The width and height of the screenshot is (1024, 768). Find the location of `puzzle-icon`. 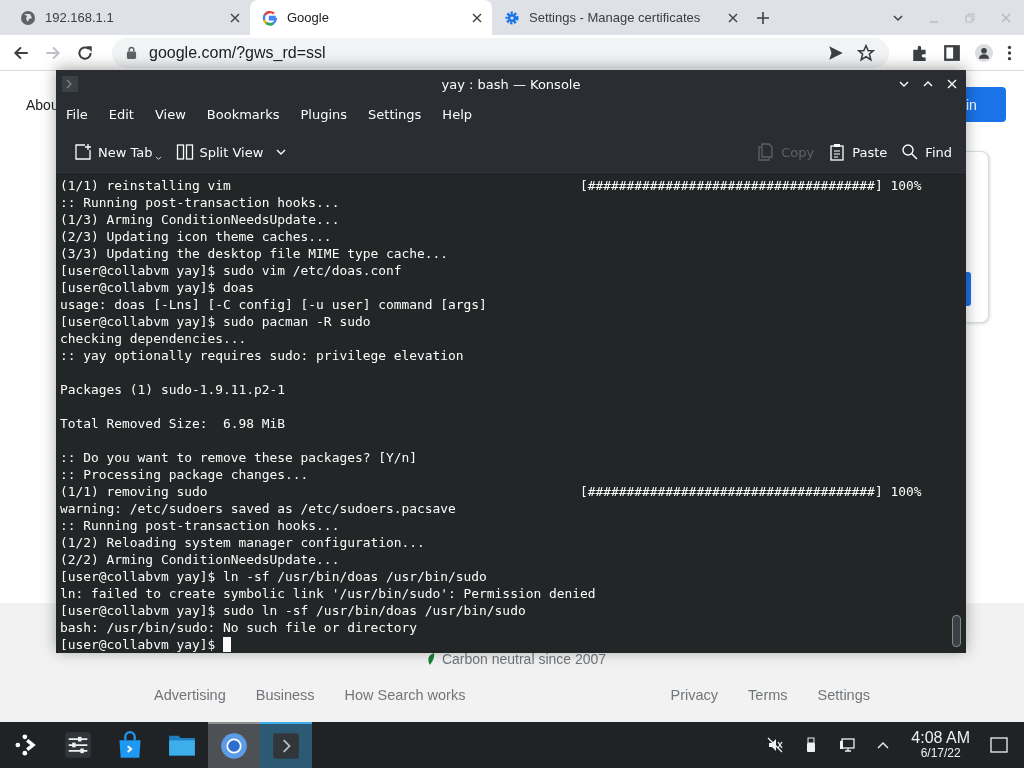

puzzle-icon is located at coordinates (920, 52).